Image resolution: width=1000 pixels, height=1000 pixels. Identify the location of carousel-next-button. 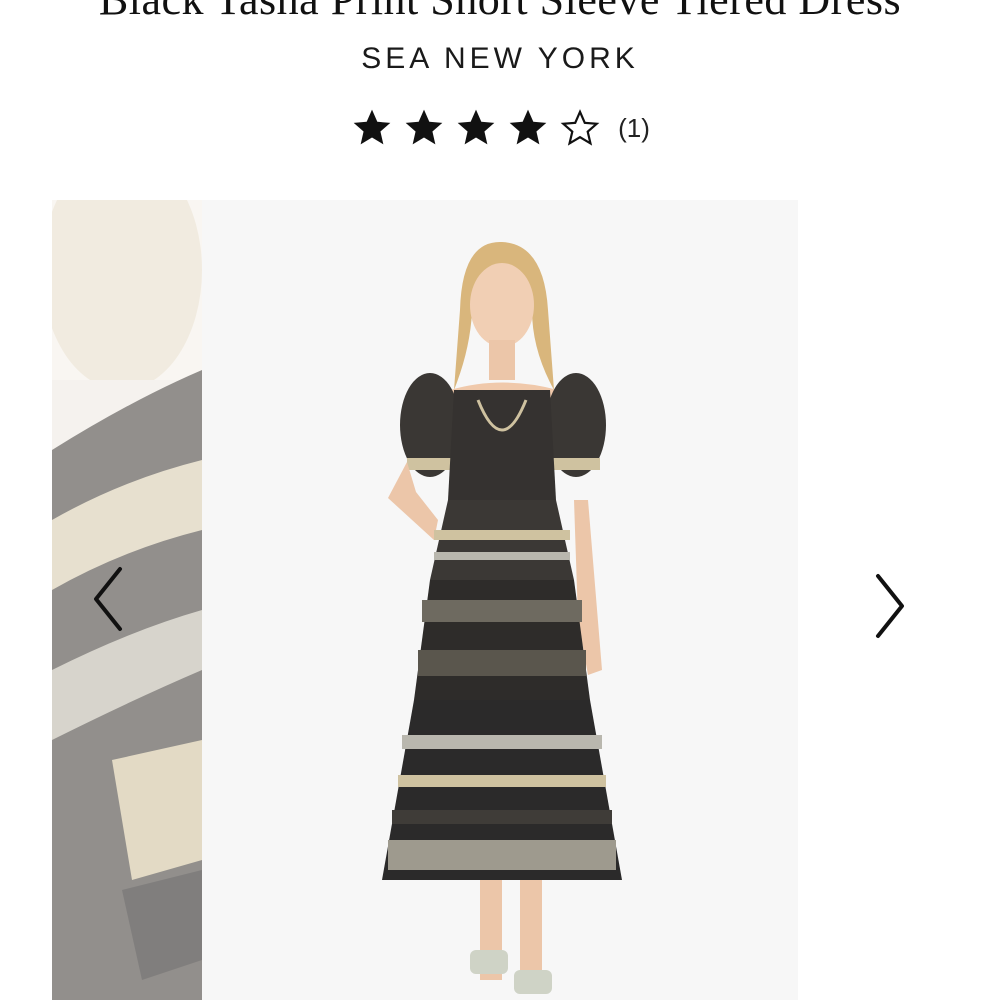
(890, 606).